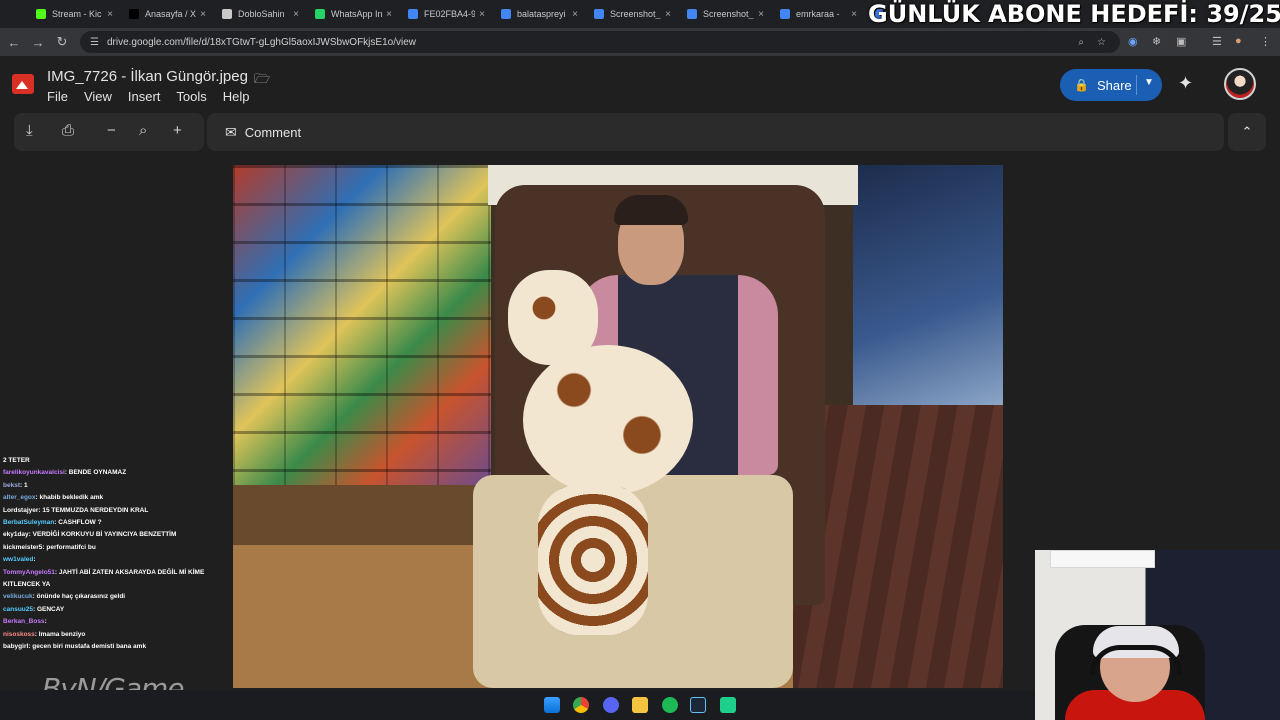  Describe the element at coordinates (147, 76) in the screenshot. I see `file-title: IMG_7726 - İlkan Güngör.jpeg` at that location.